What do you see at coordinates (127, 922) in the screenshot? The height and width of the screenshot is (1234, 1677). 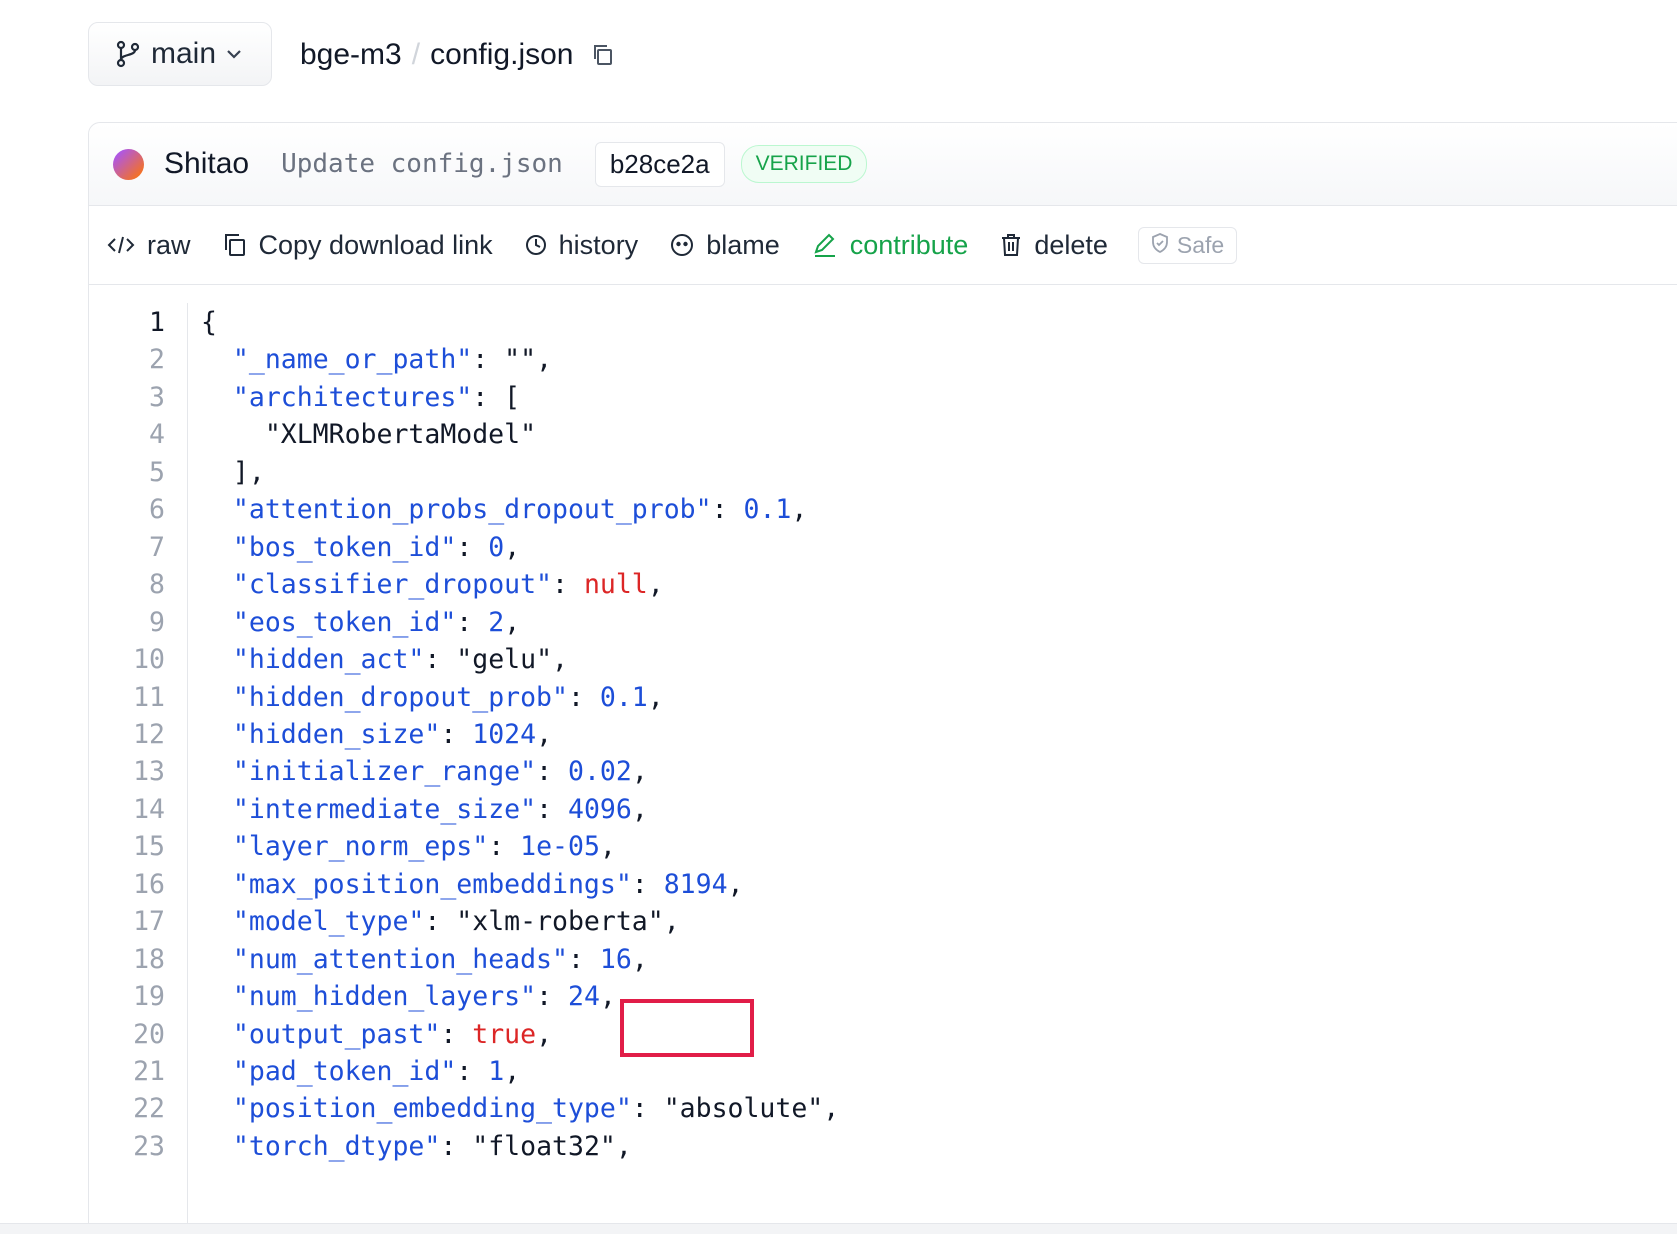 I see `line-number: 17` at bounding box center [127, 922].